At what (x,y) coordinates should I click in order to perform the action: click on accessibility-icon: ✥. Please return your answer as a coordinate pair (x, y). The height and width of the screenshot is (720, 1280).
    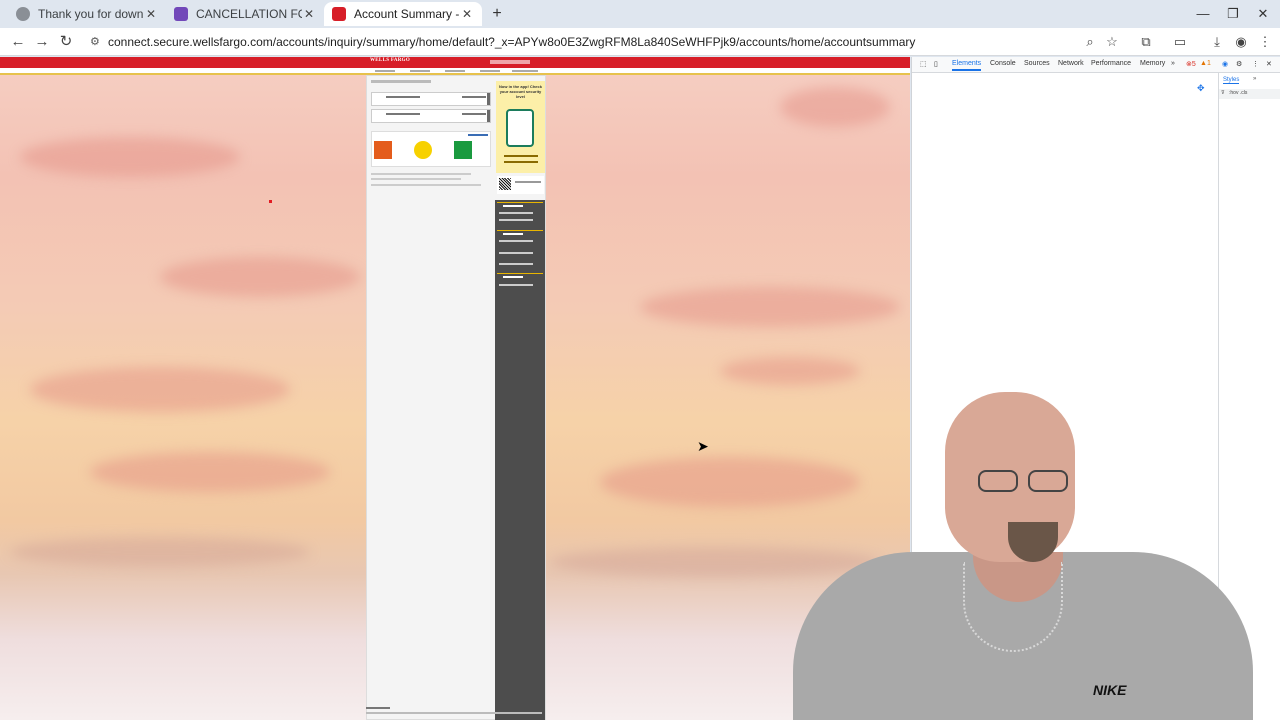
    Looking at the image, I should click on (1201, 88).